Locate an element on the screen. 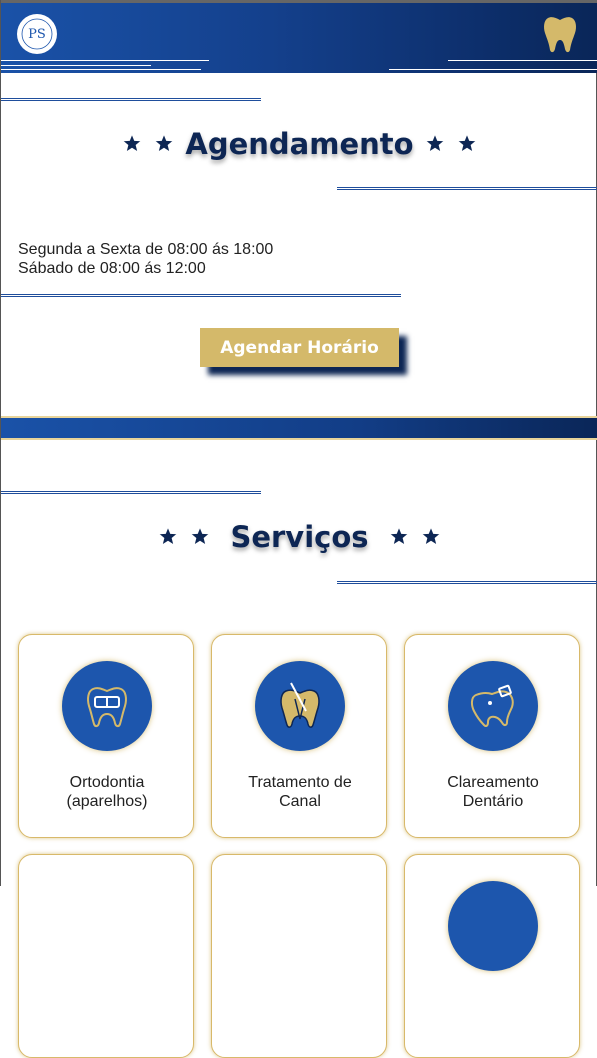  book-appointment-button: Agendar Horário is located at coordinates (299, 347).